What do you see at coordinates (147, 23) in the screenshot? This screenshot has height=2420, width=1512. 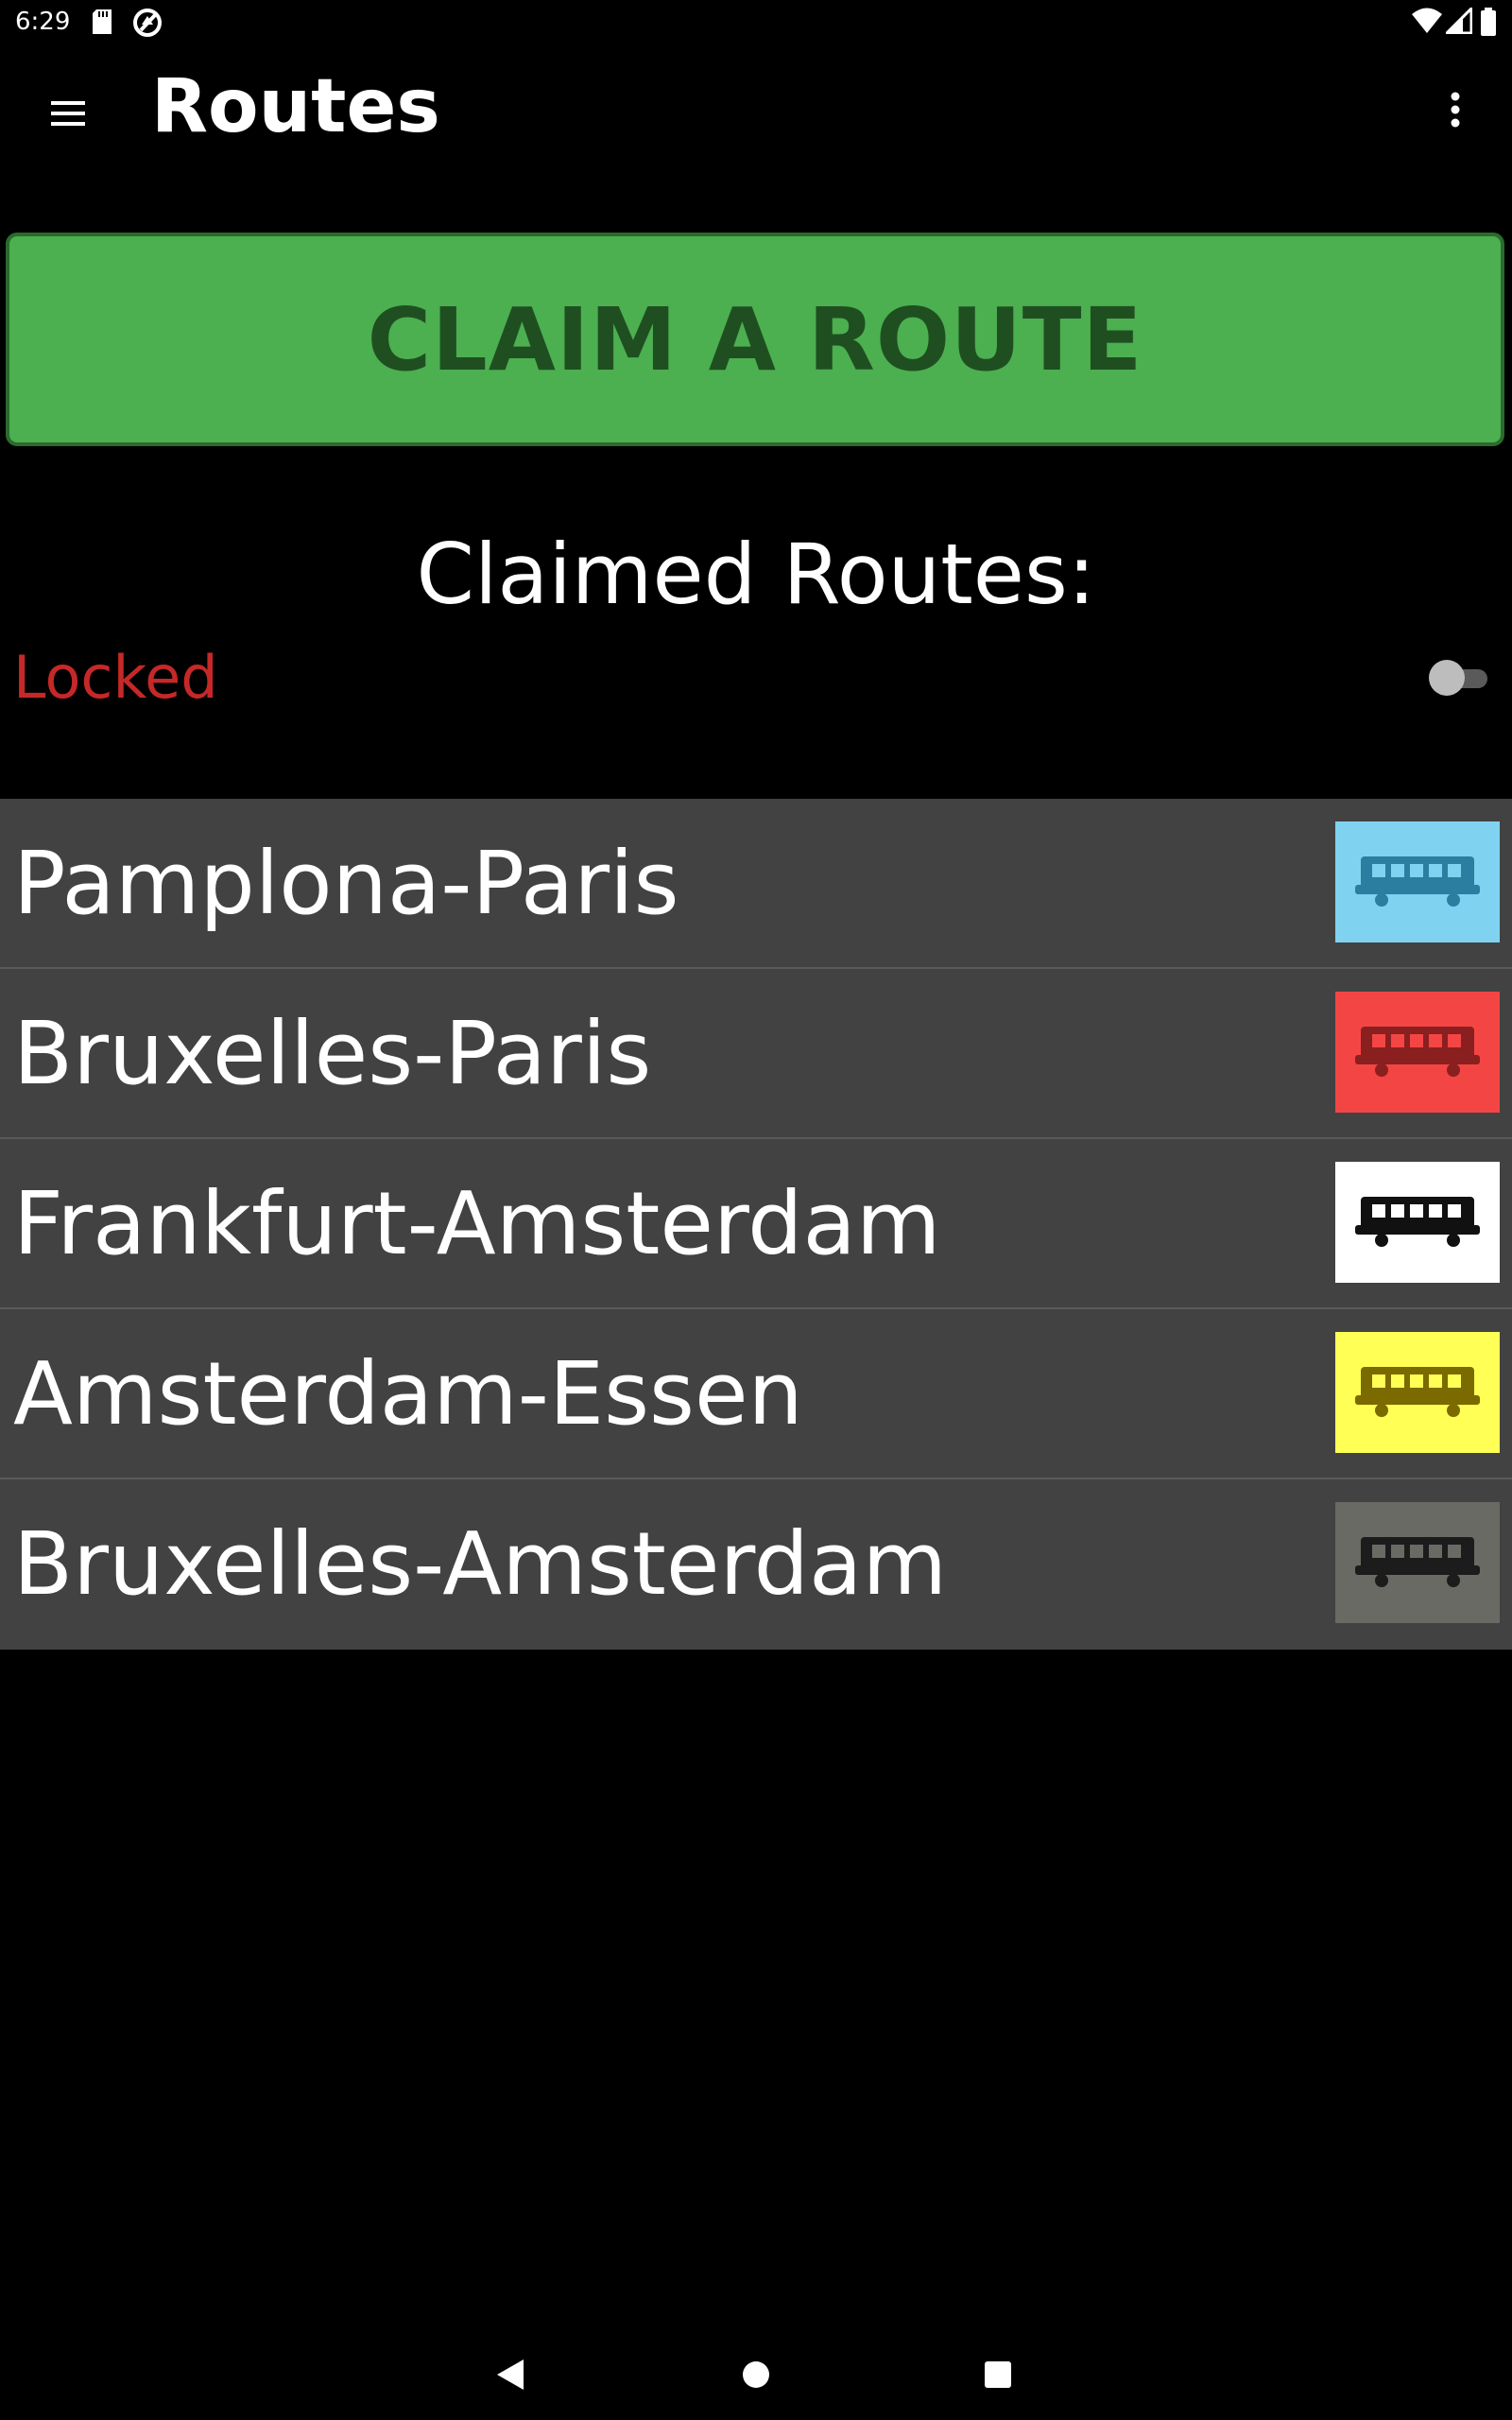 I see `sync-icon` at bounding box center [147, 23].